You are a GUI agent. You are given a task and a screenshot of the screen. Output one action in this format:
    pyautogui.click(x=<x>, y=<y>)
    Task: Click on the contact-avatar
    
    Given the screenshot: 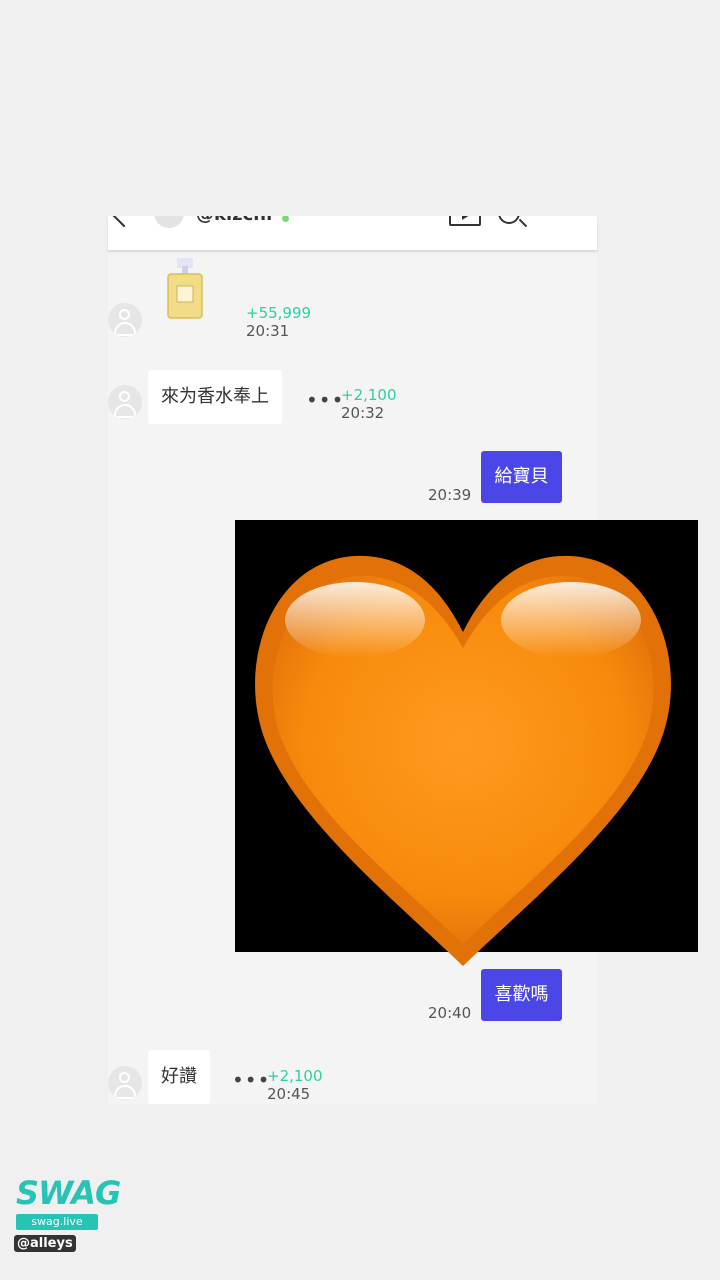 What is the action you would take?
    pyautogui.click(x=169, y=222)
    